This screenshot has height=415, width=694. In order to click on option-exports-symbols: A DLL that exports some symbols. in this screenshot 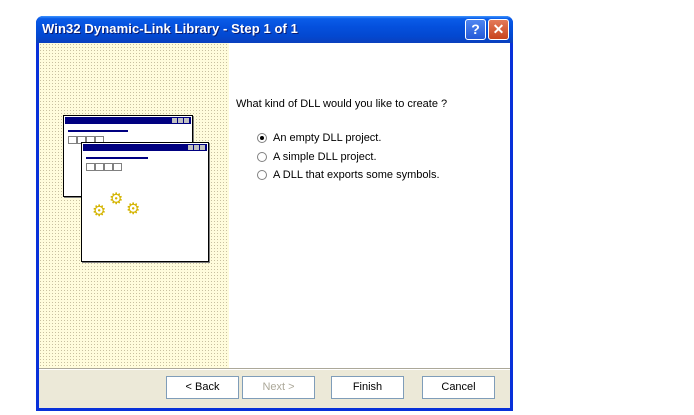, I will do `click(348, 175)`.